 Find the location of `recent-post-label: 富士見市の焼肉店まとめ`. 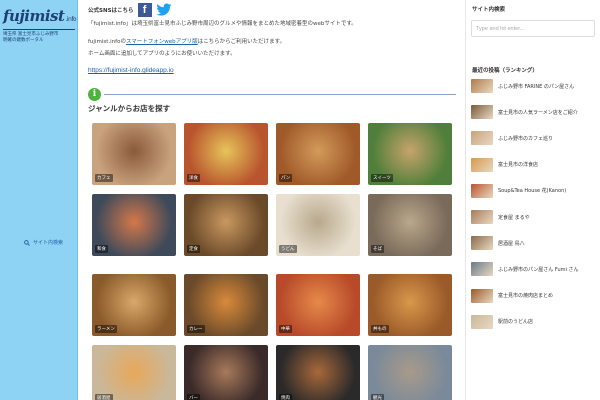

recent-post-label: 富士見市の焼肉店まとめ is located at coordinates (526, 296).